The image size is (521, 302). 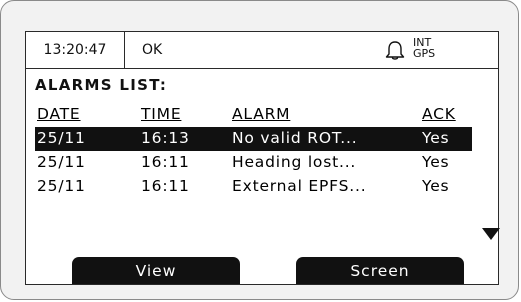 I want to click on status-bar: 13:20:47 OK INT GPS, so click(x=262, y=50).